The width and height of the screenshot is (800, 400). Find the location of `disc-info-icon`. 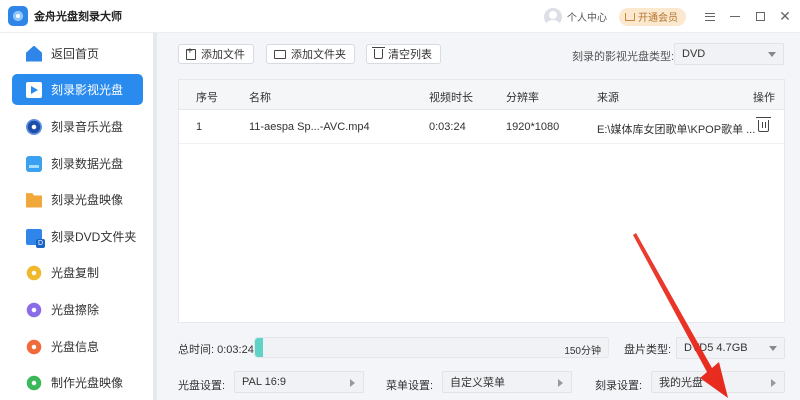

disc-info-icon is located at coordinates (34, 346).